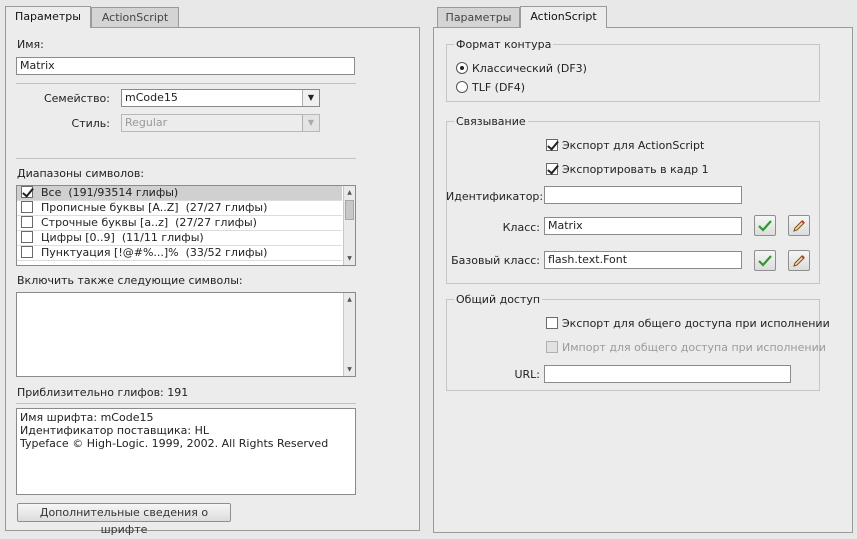  Describe the element at coordinates (495, 260) in the screenshot. I see `base-class-label: Базовый класс:` at that location.